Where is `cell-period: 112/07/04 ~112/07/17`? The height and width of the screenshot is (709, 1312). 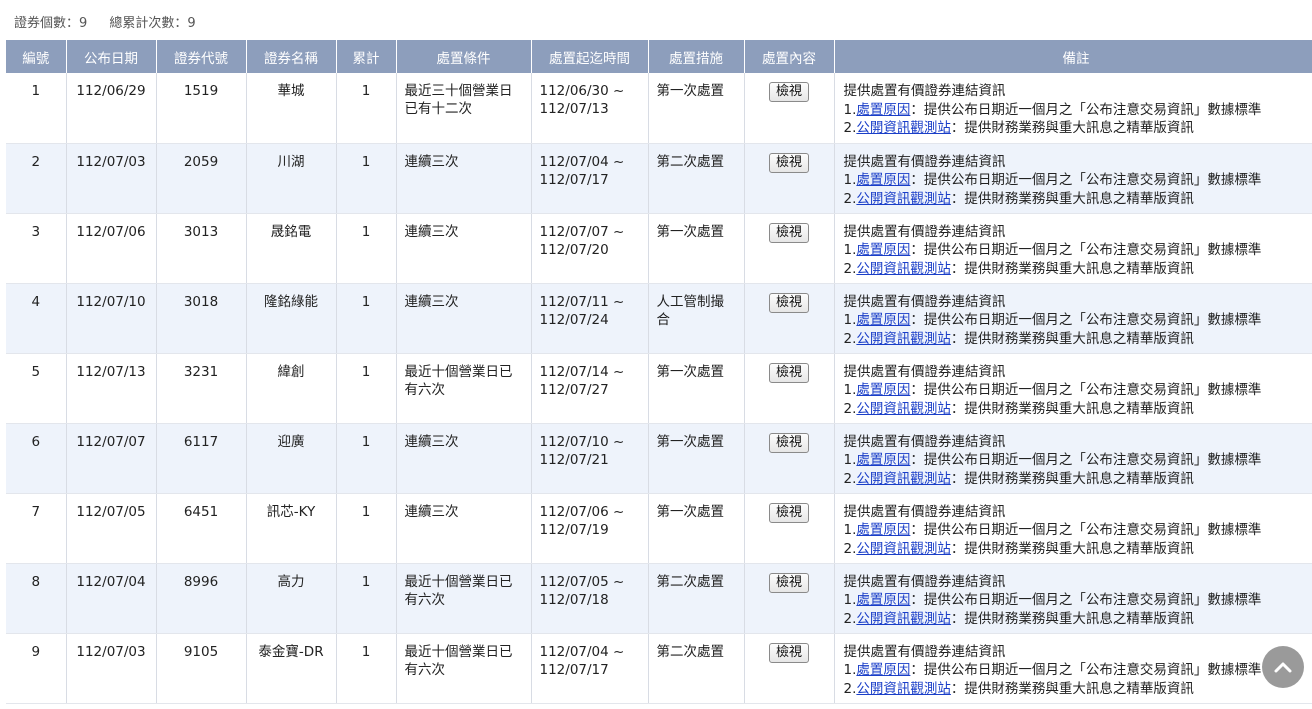 cell-period: 112/07/04 ~112/07/17 is located at coordinates (590, 178).